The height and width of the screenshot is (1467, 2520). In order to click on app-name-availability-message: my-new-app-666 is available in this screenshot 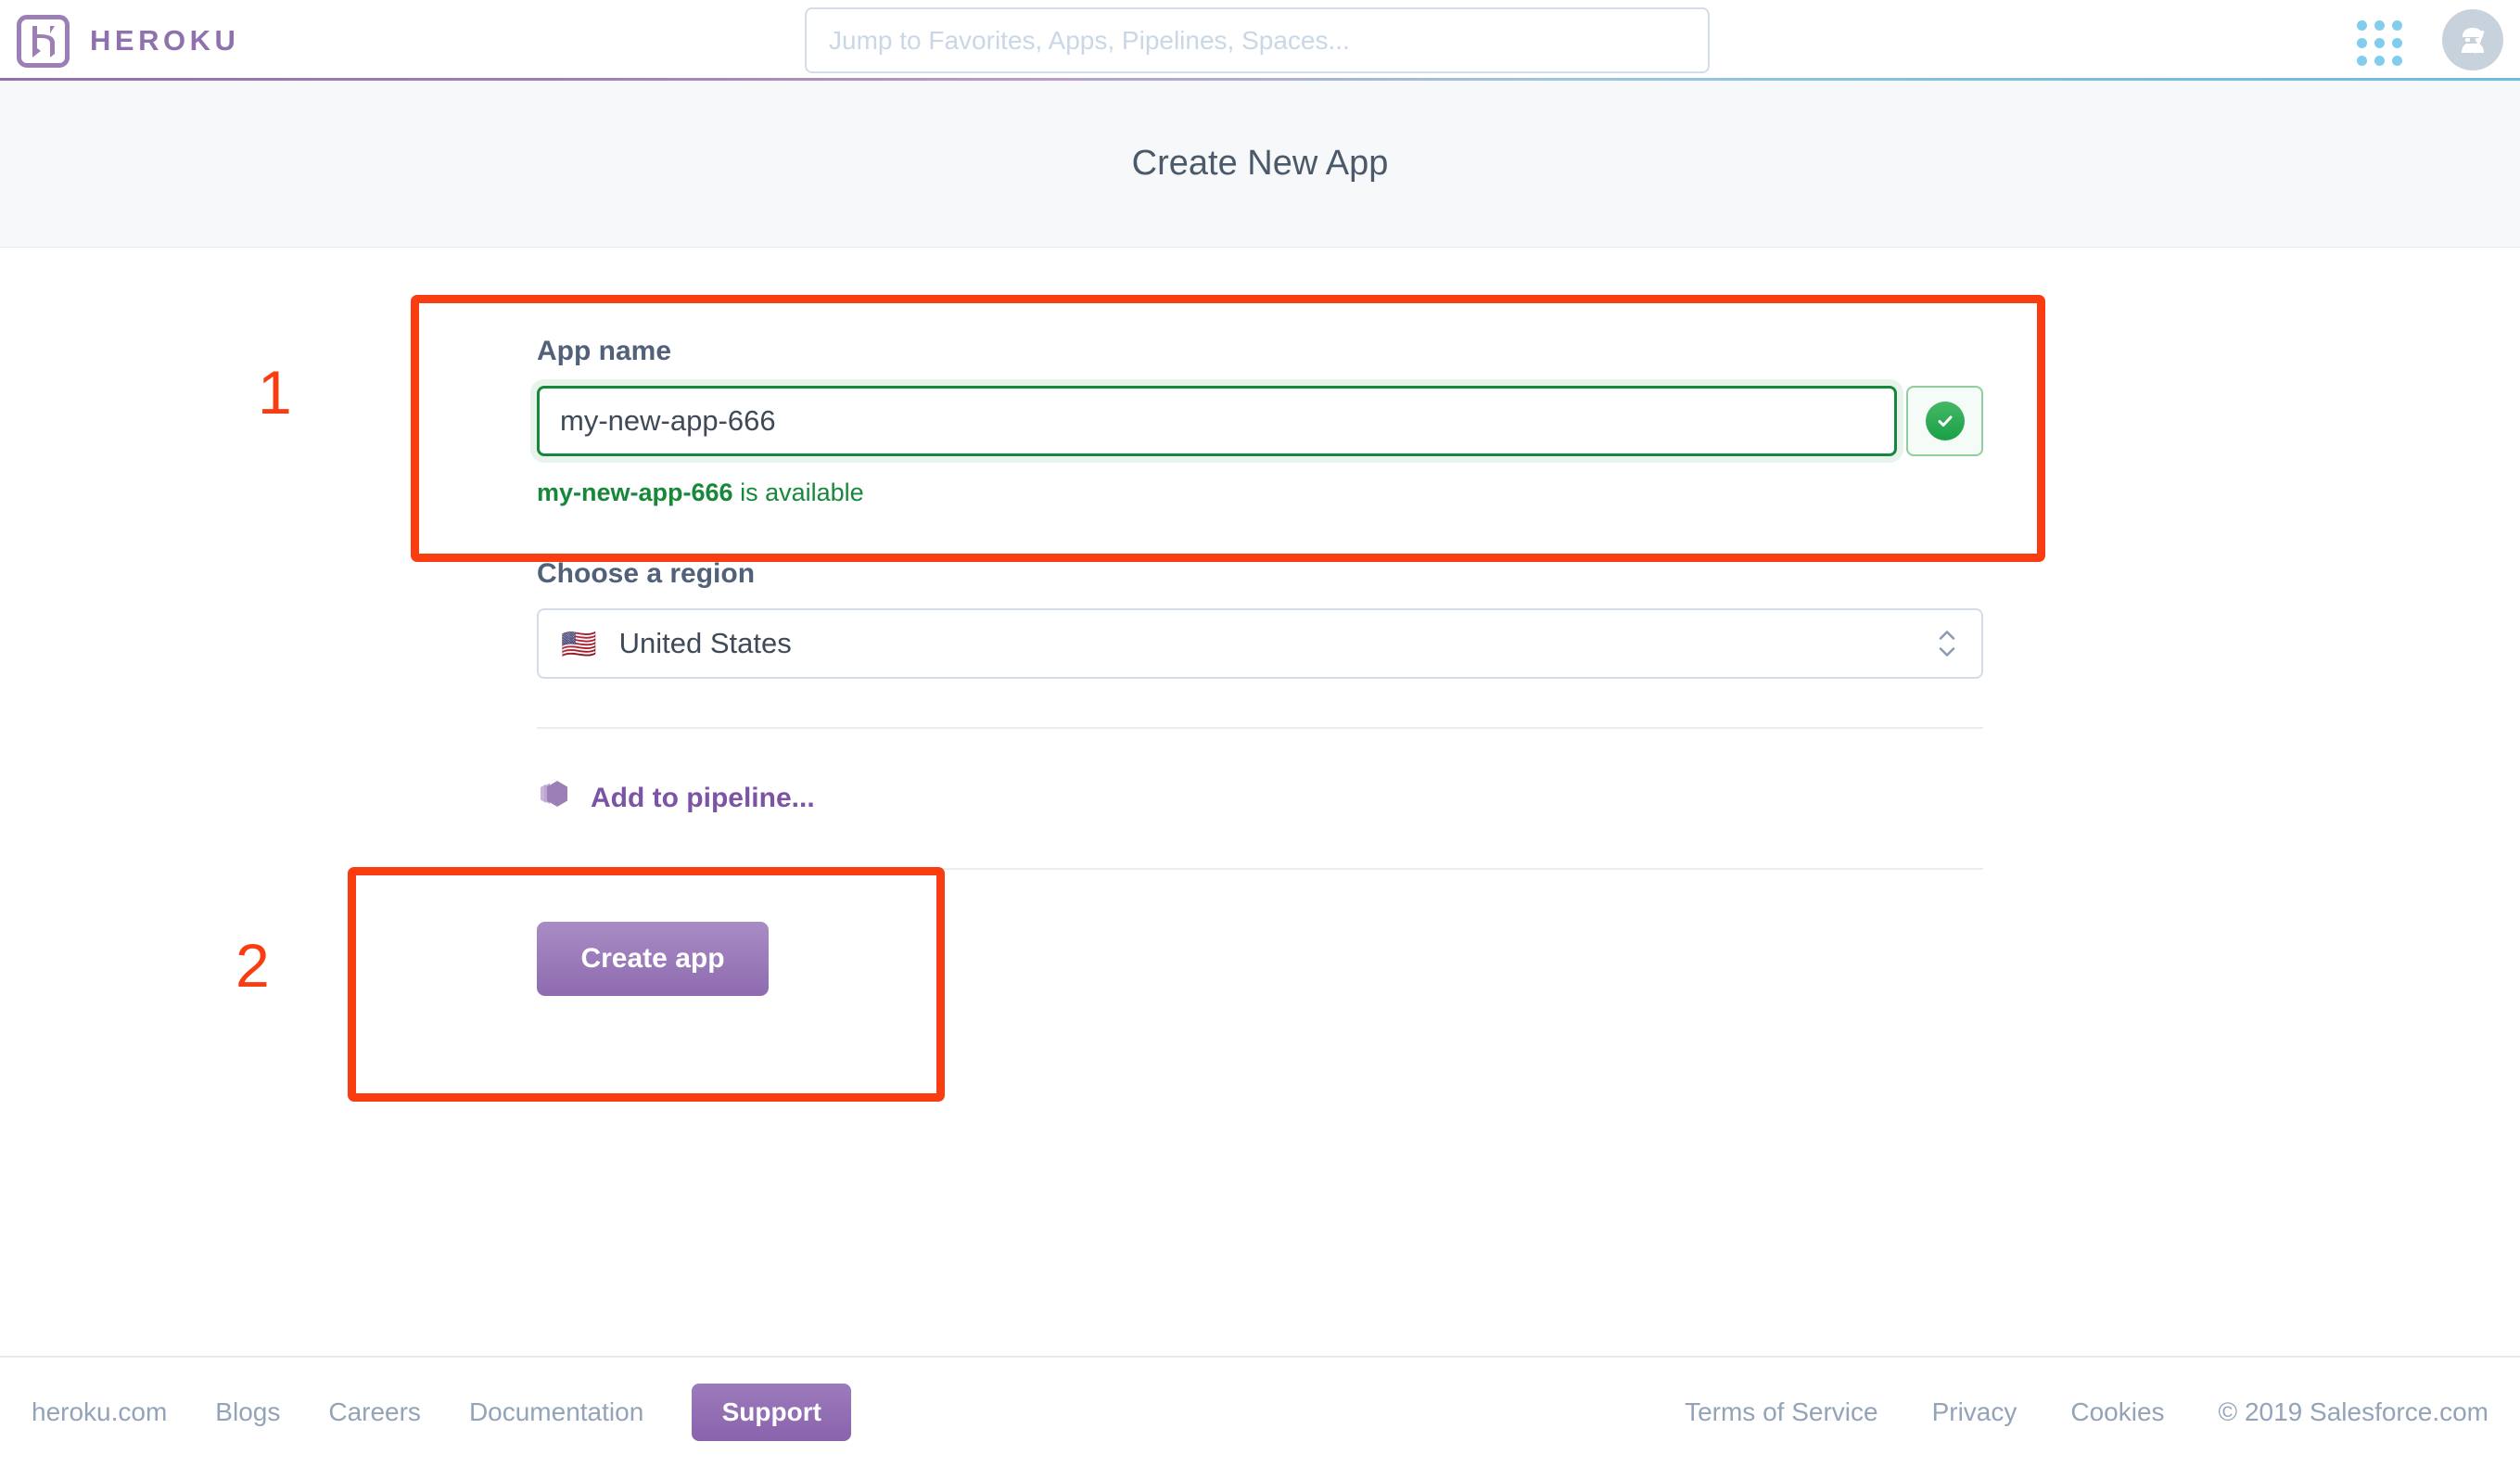, I will do `click(1260, 492)`.